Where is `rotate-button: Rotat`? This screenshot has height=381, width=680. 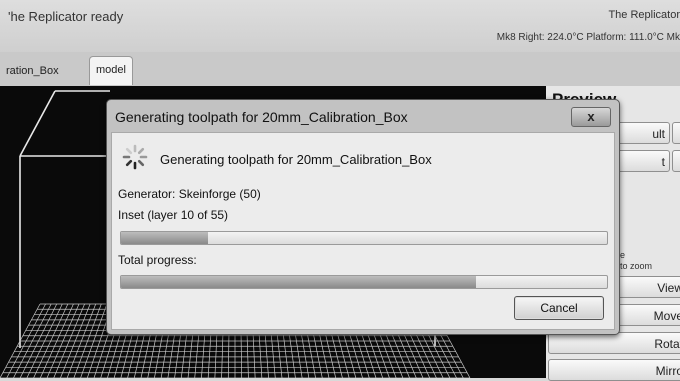 rotate-button: Rotat is located at coordinates (614, 343).